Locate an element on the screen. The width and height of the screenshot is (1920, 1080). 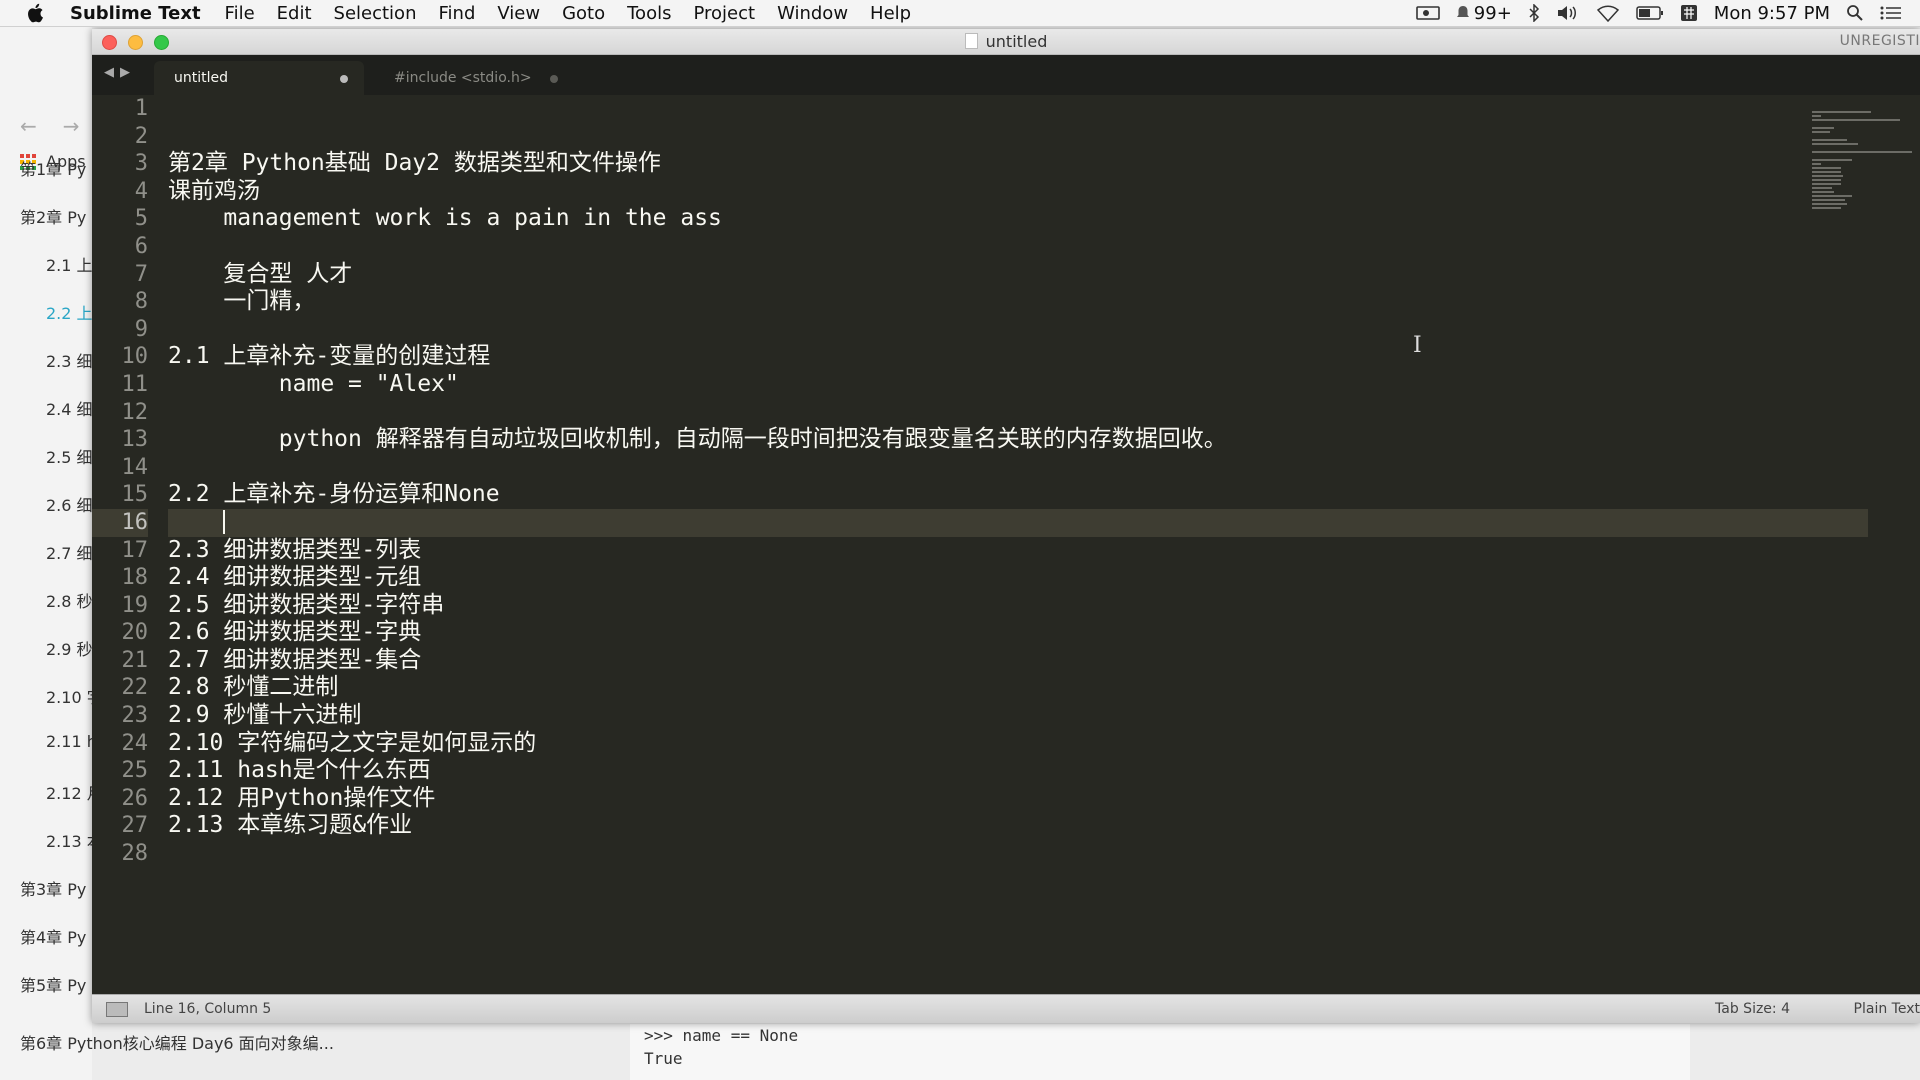
toc-item: 第3章 Py is located at coordinates (53, 888).